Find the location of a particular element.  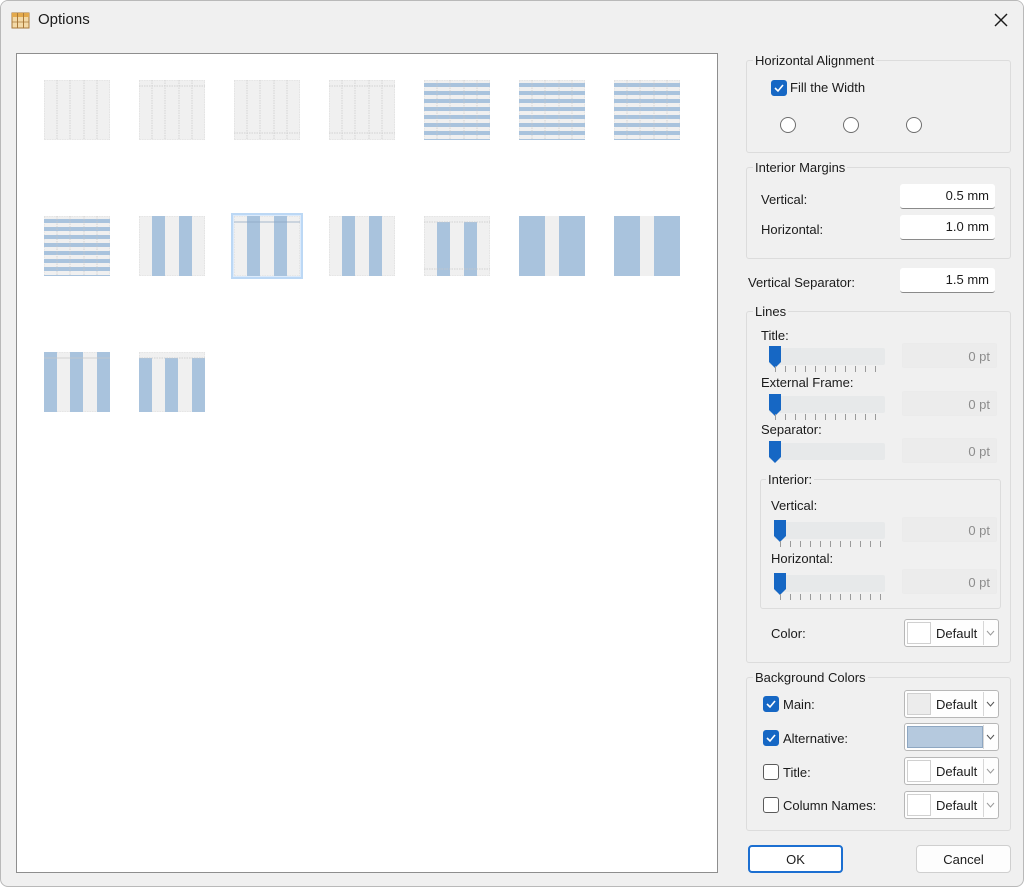

interior-vertical-slider-thumb is located at coordinates (780, 531).